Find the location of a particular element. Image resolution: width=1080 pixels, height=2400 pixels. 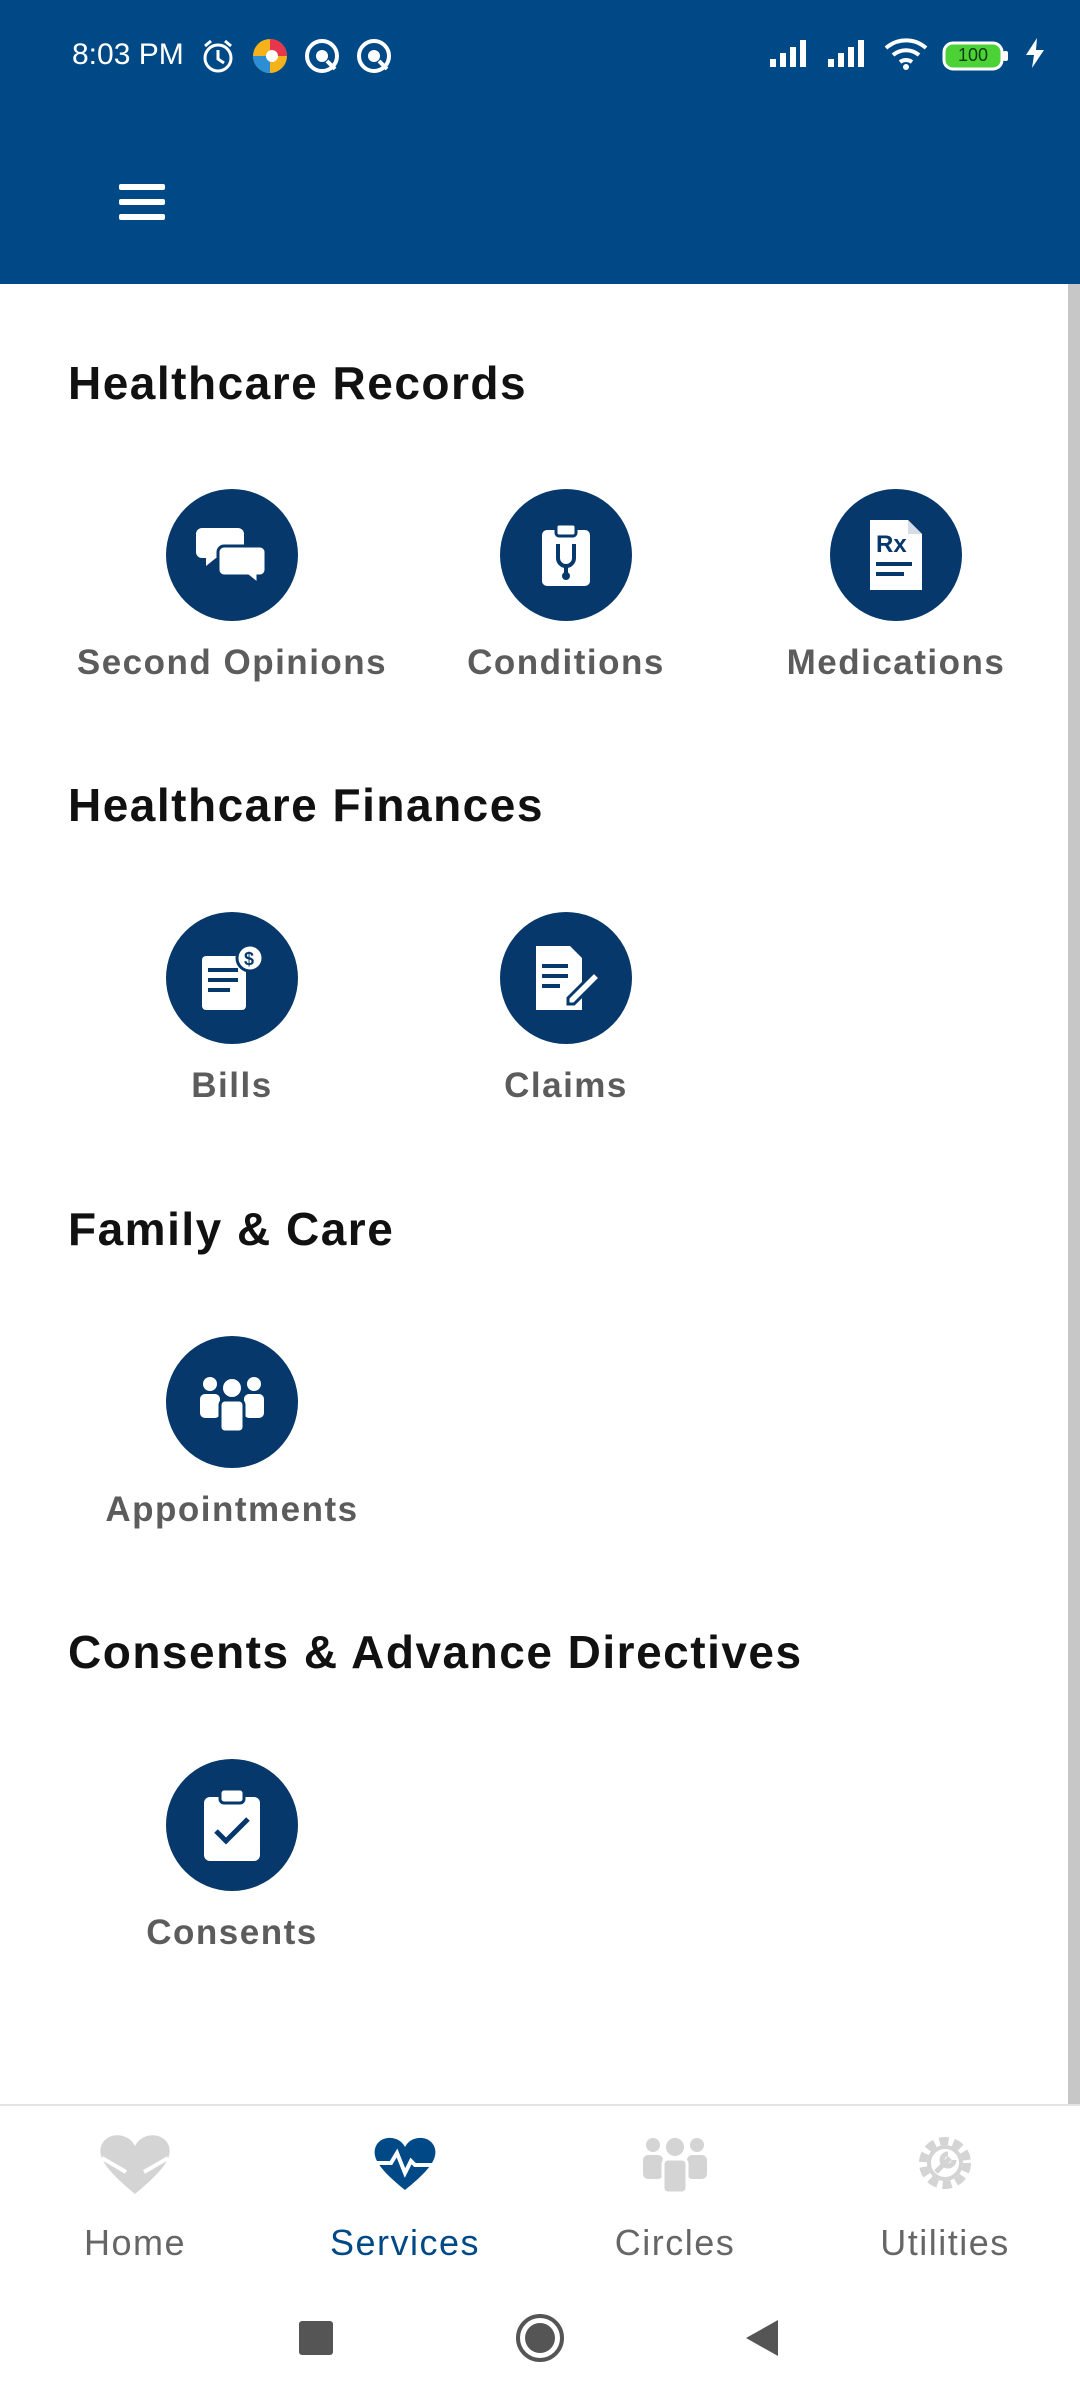

status-left-icons is located at coordinates (296, 58).